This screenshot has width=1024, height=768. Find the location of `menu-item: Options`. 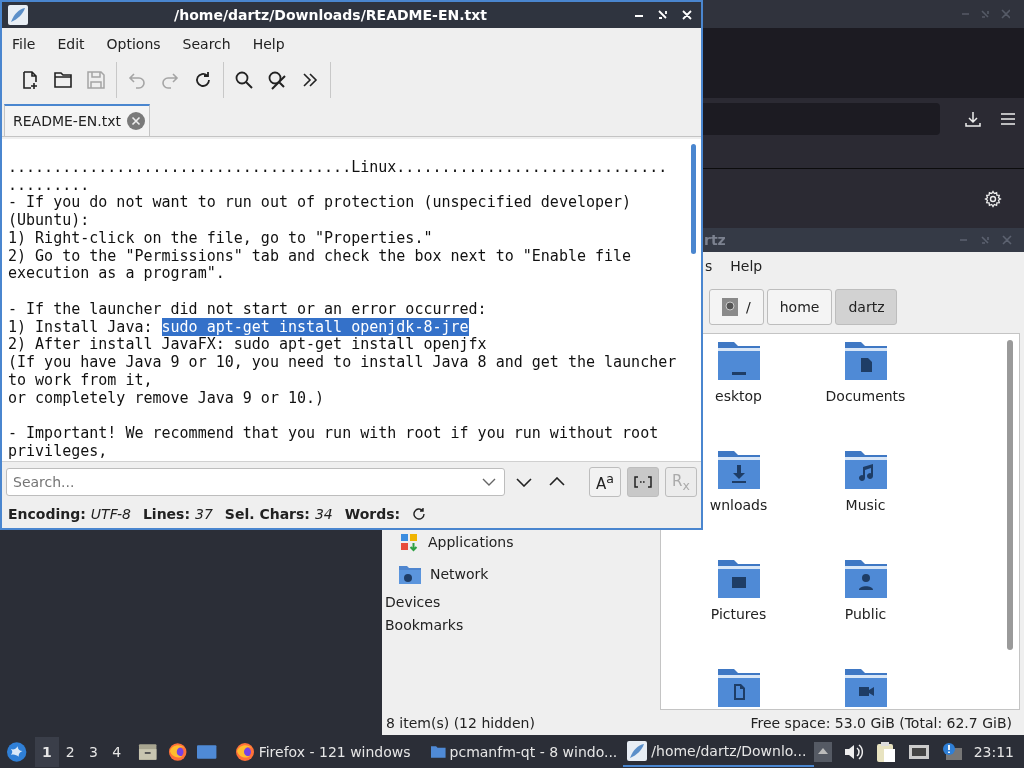

menu-item: Options is located at coordinates (133, 43).